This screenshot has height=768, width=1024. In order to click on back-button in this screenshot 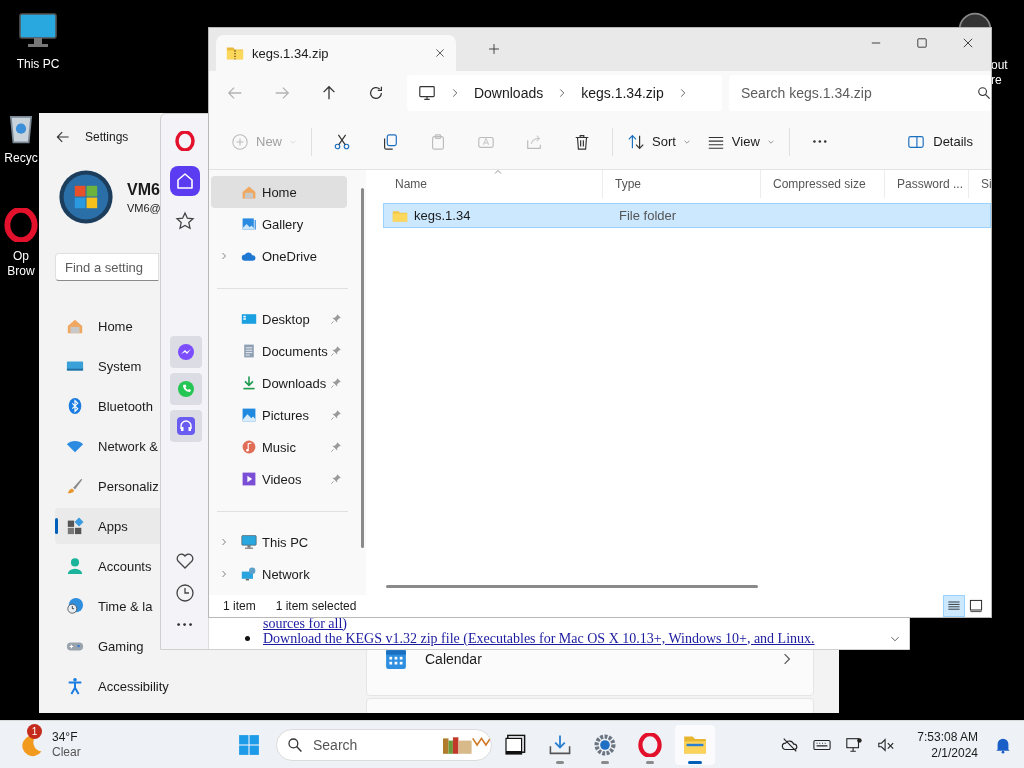, I will do `click(63, 137)`.